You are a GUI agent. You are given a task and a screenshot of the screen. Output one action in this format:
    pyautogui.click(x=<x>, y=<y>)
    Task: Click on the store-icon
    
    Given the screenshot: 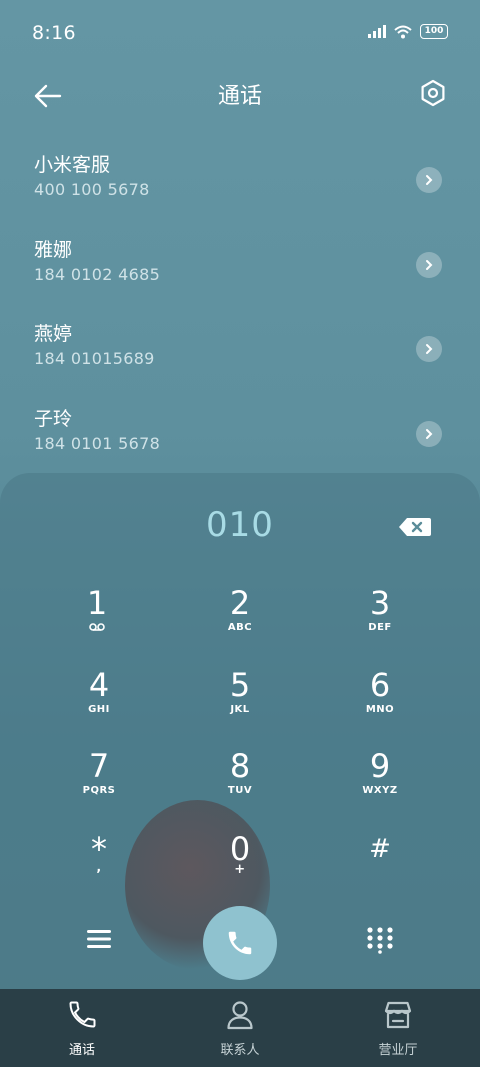 What is the action you would take?
    pyautogui.click(x=398, y=1015)
    